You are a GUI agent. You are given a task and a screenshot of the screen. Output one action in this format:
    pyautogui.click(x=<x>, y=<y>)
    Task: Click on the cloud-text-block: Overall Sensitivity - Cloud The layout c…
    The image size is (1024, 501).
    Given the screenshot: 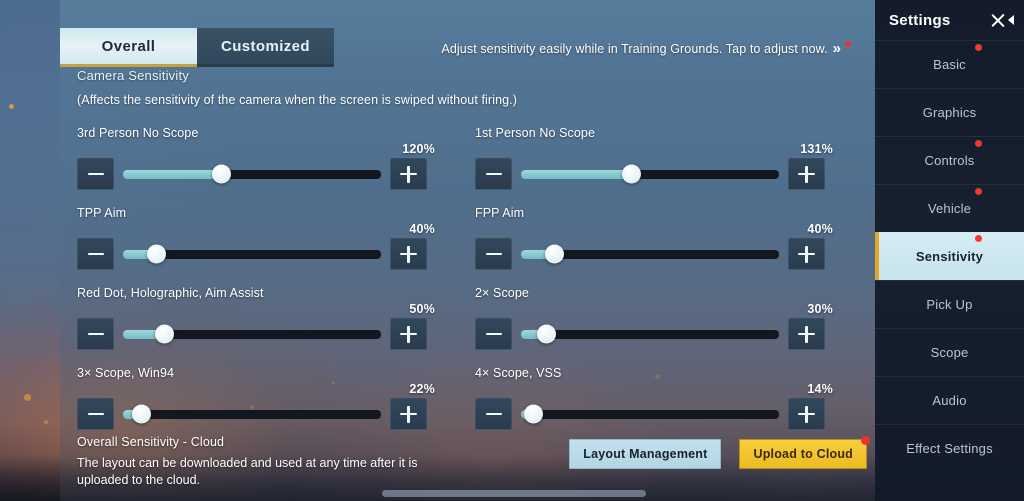 What is the action you would take?
    pyautogui.click(x=277, y=461)
    